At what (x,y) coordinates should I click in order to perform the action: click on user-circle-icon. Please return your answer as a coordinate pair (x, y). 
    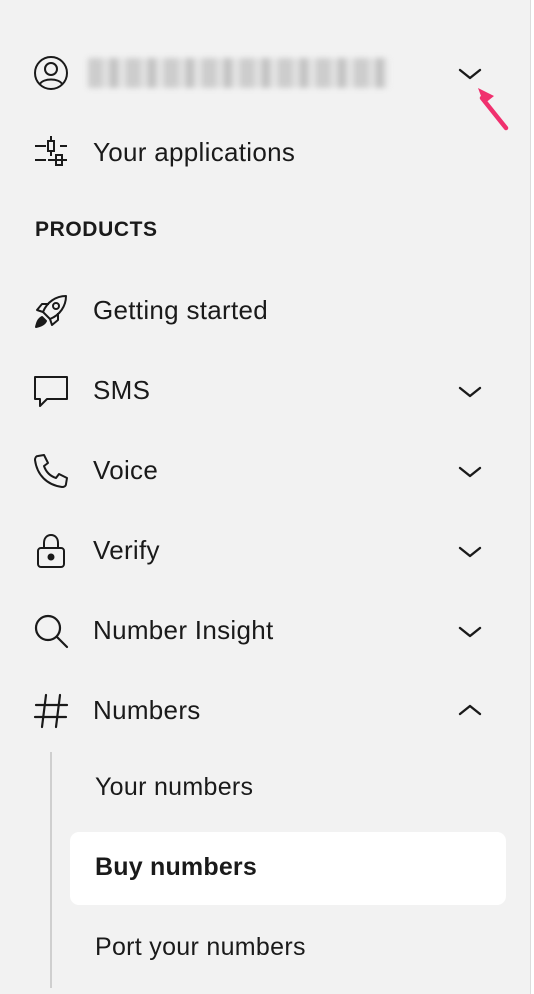
    Looking at the image, I should click on (51, 73).